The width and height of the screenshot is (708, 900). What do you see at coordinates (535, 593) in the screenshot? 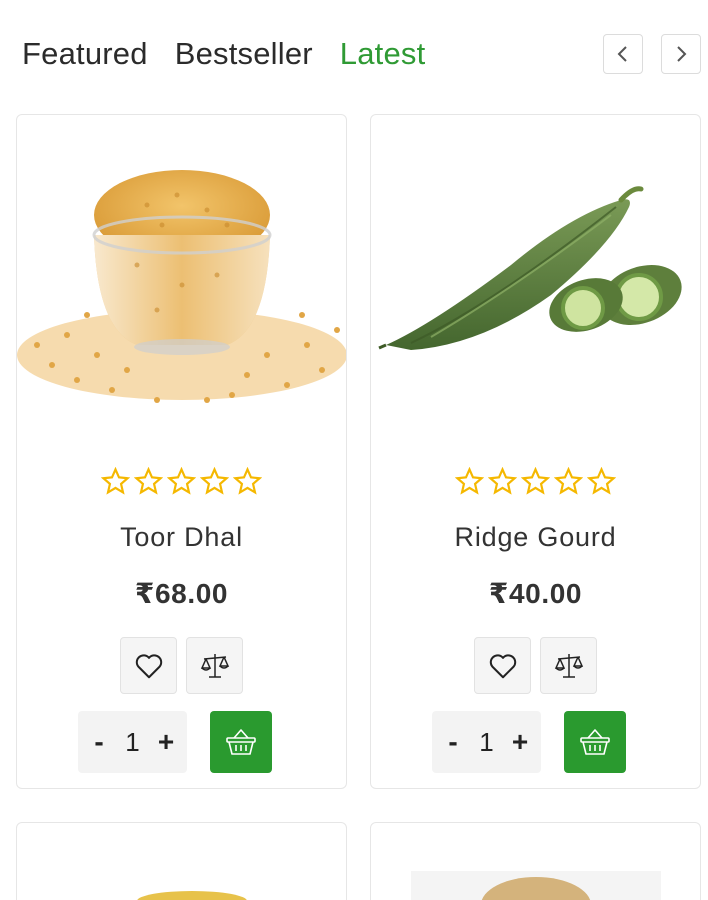
I see `product-price: ₹40.00` at bounding box center [535, 593].